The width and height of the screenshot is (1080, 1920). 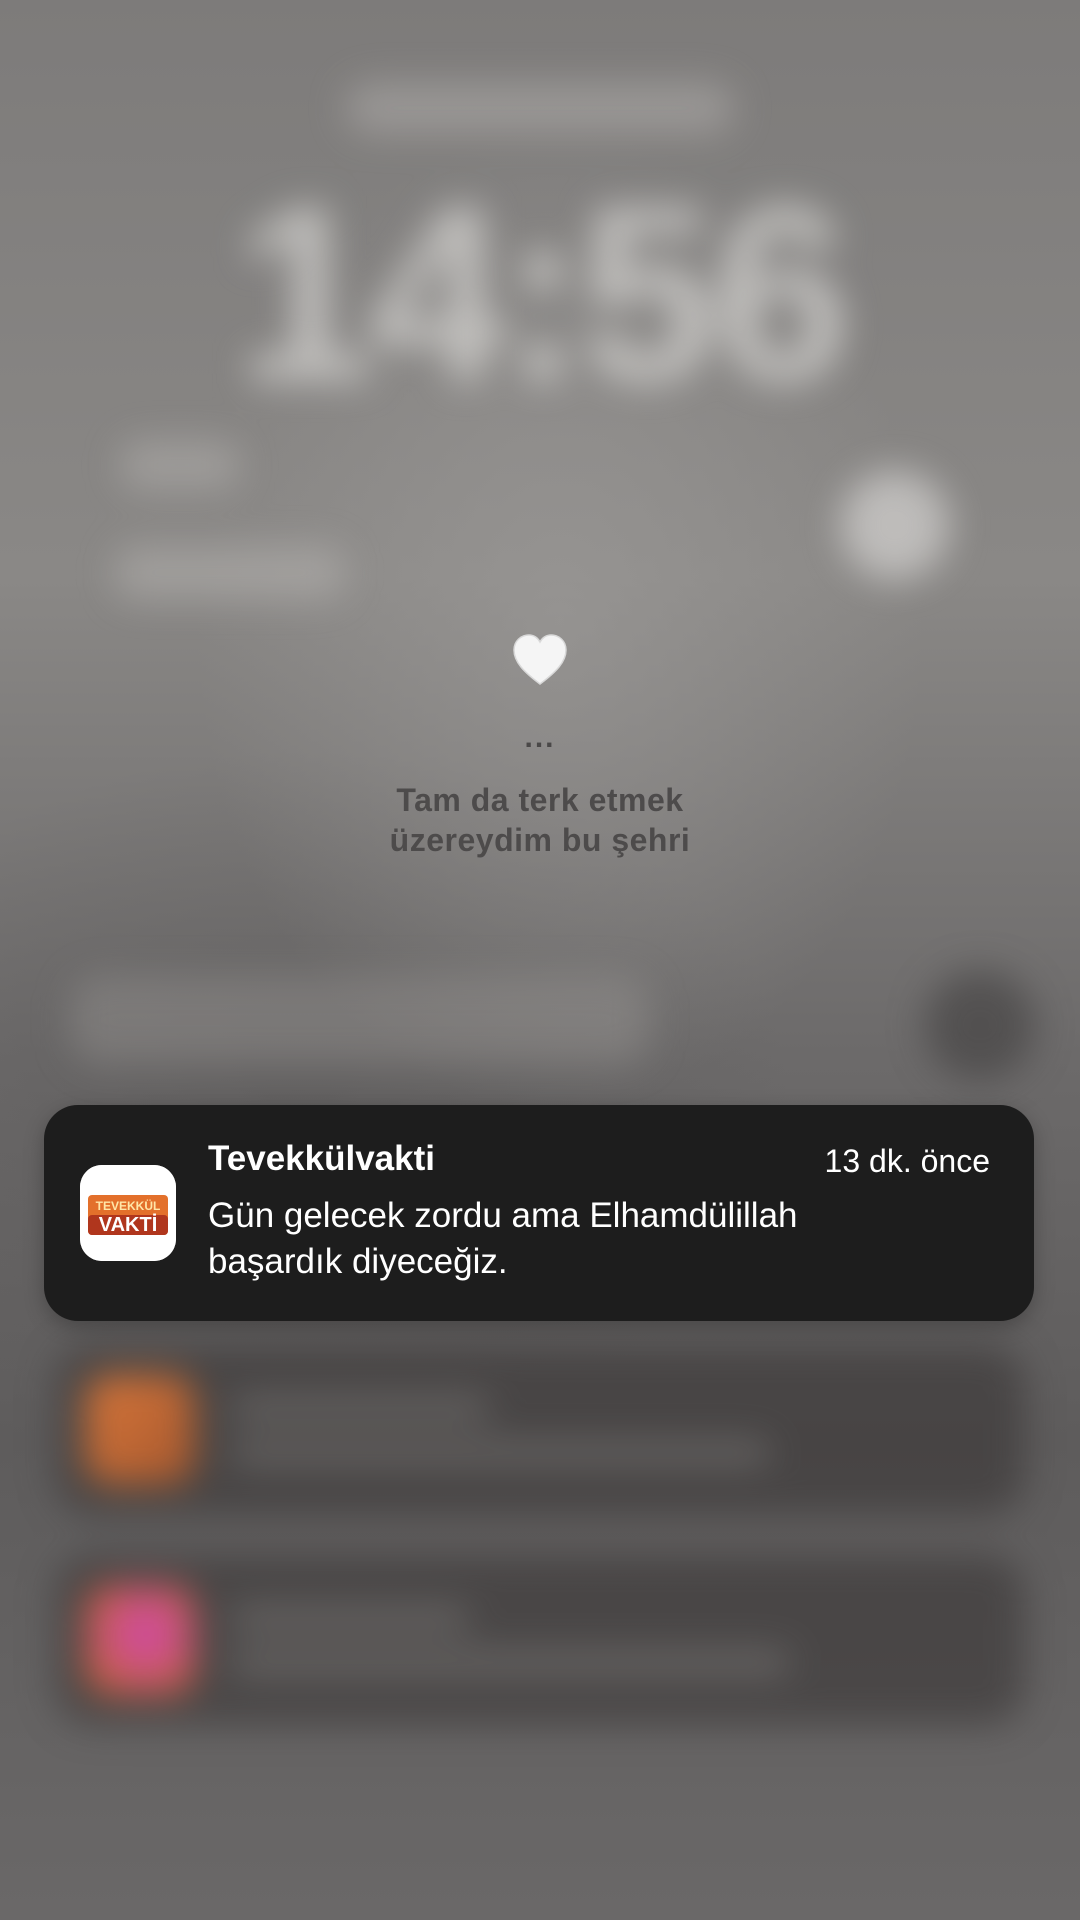 What do you see at coordinates (540, 800) in the screenshot?
I see `story-caption-line-1: Tam da terk etmek` at bounding box center [540, 800].